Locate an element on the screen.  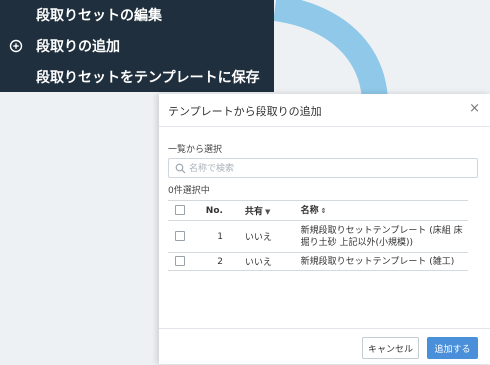
sort-desc-icon: ▼ is located at coordinates (267, 212).